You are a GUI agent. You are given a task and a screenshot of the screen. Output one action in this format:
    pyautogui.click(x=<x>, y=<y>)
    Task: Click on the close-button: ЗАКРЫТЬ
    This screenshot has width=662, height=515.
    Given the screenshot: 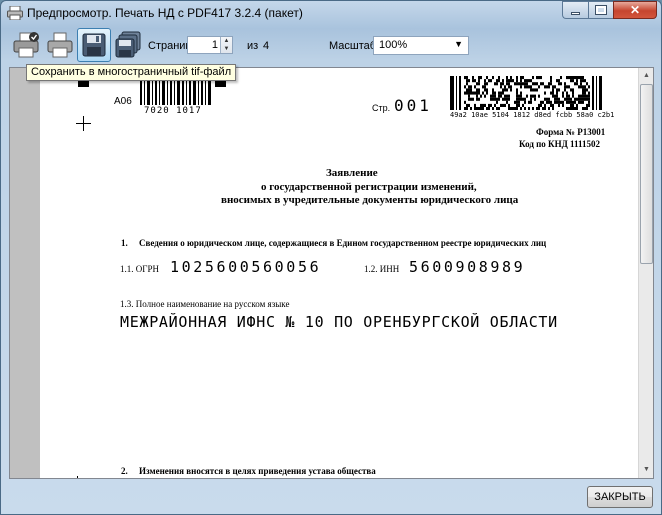 What is the action you would take?
    pyautogui.click(x=620, y=497)
    